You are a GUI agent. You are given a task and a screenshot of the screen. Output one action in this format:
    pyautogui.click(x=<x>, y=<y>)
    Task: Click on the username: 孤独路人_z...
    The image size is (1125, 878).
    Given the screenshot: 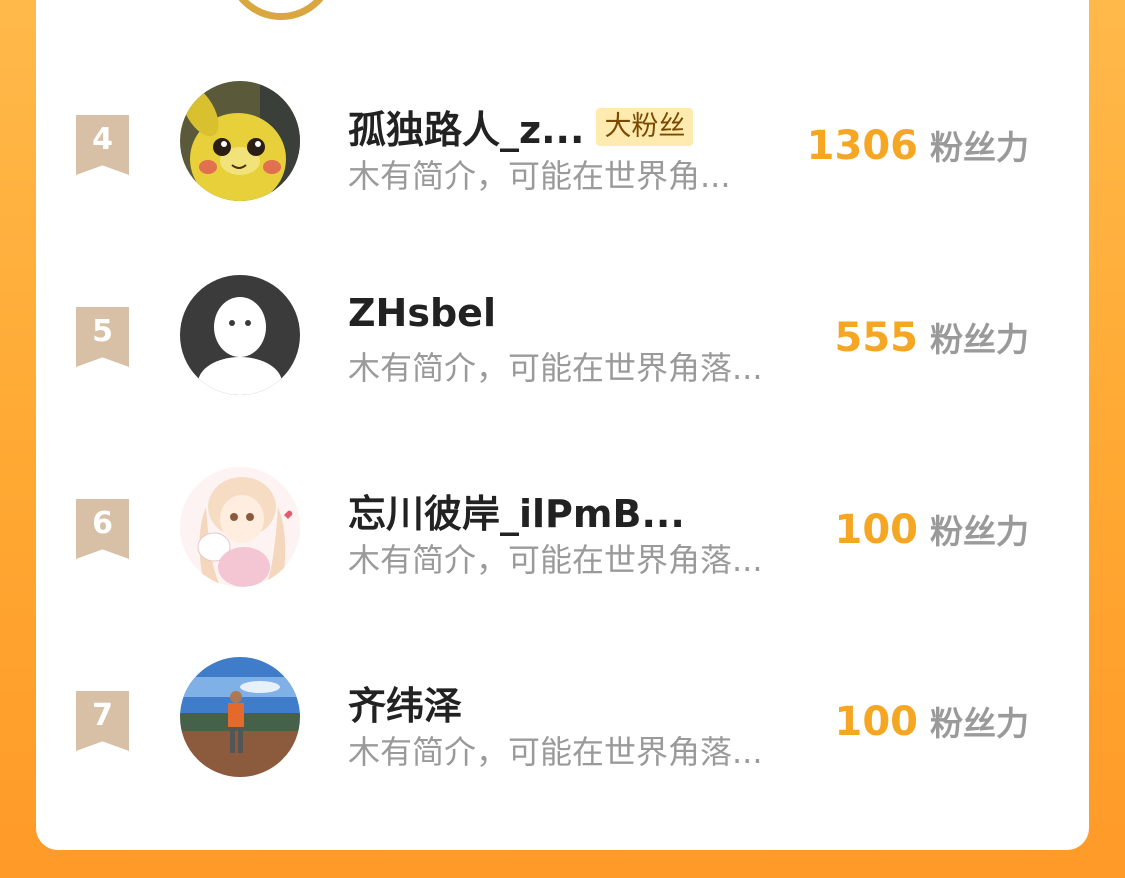 What is the action you would take?
    pyautogui.click(x=466, y=126)
    